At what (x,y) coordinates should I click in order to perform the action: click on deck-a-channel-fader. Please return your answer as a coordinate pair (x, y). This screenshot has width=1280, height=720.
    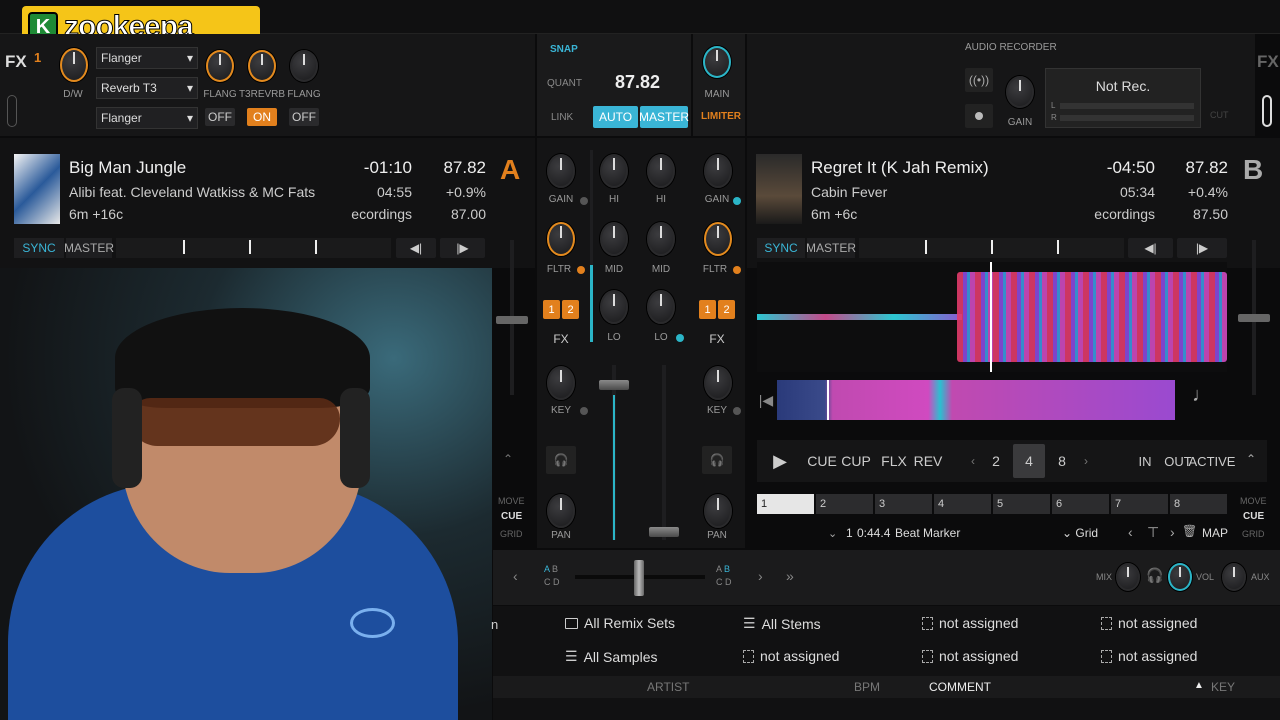
    Looking at the image, I should click on (614, 385).